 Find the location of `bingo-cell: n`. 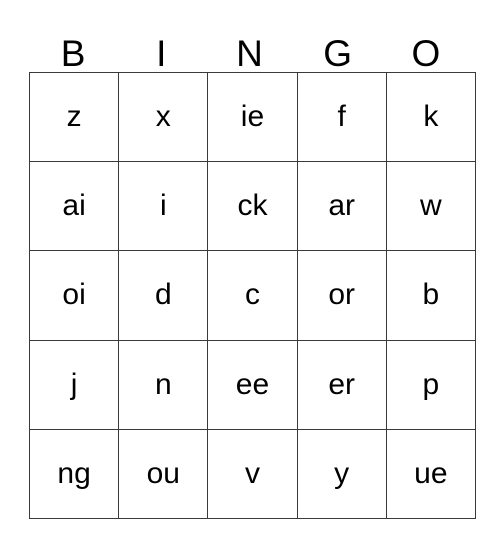

bingo-cell: n is located at coordinates (163, 384).